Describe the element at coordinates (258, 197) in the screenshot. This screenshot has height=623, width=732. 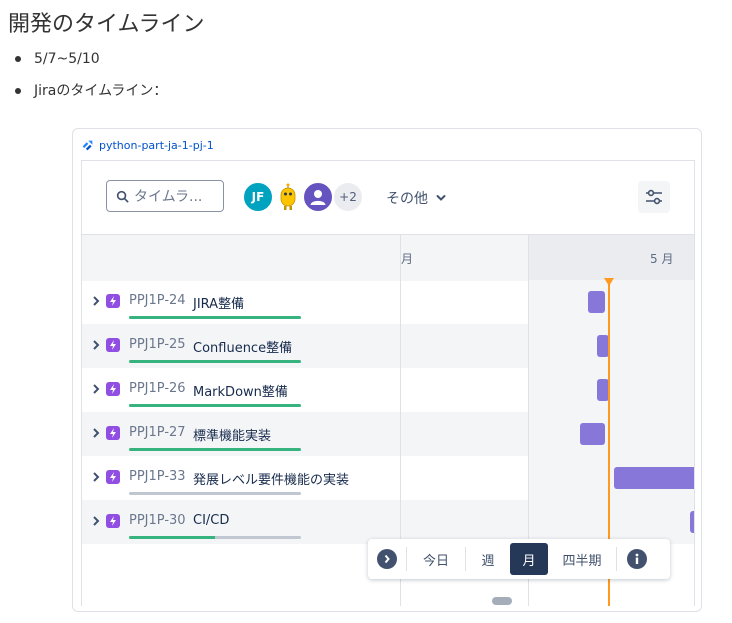
I see `avatar-jf: JF` at that location.